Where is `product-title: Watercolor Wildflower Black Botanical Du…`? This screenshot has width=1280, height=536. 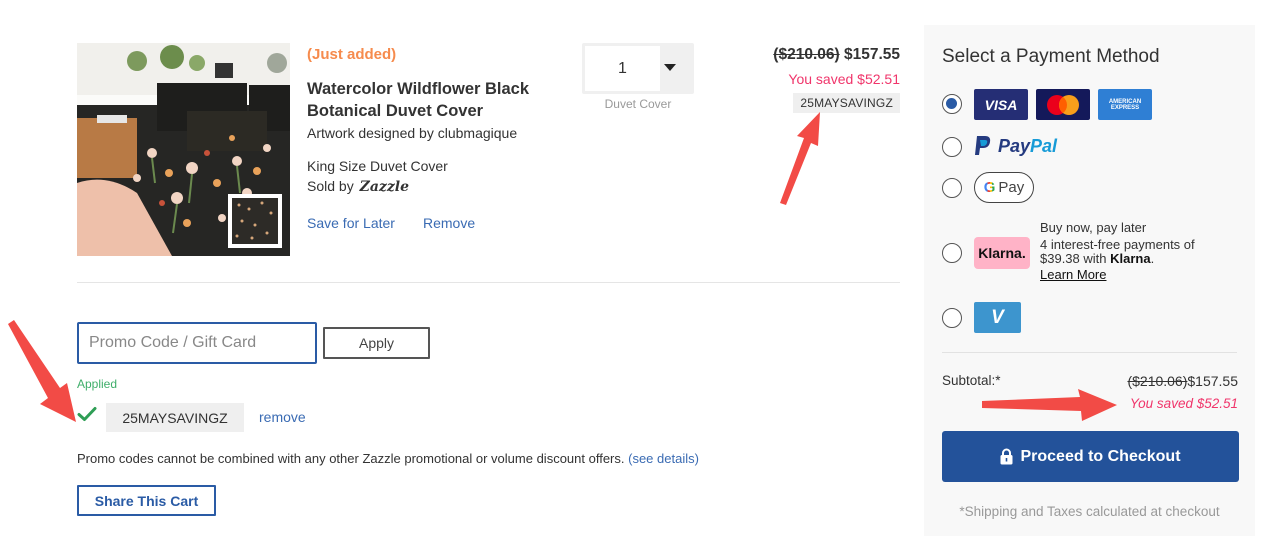 product-title: Watercolor Wildflower Black Botanical Du… is located at coordinates (432, 100).